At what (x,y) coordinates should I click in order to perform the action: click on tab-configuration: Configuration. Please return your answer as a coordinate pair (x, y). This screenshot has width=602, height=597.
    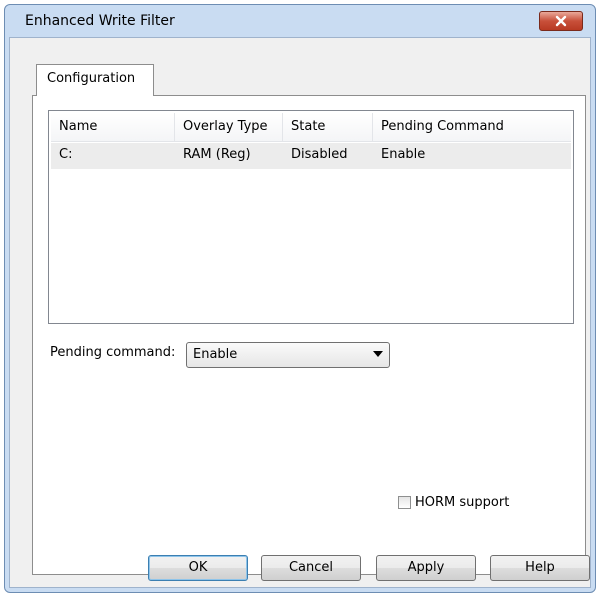
    Looking at the image, I should click on (95, 80).